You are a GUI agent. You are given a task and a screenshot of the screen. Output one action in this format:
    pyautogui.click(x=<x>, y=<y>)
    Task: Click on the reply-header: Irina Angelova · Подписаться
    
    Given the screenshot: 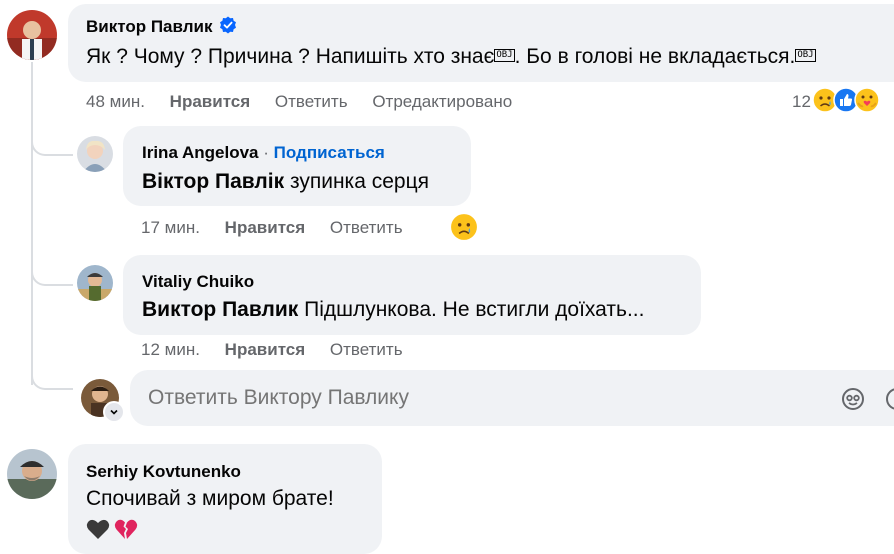 What is the action you would take?
    pyautogui.click(x=263, y=153)
    